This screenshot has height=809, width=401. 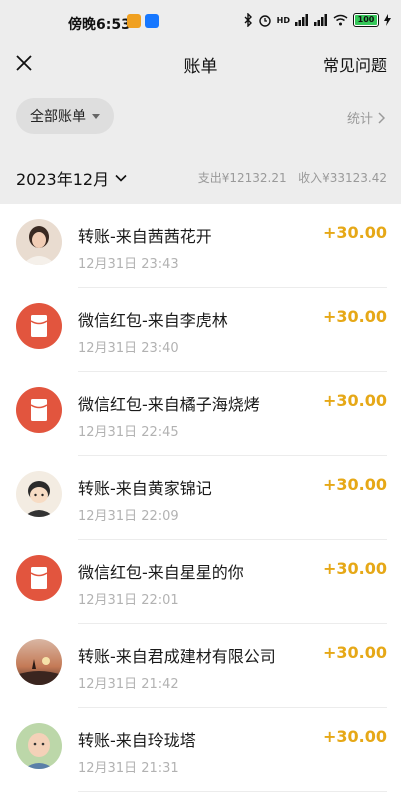 What do you see at coordinates (128, 684) in the screenshot?
I see `transaction-time: 12月31日 21:42` at bounding box center [128, 684].